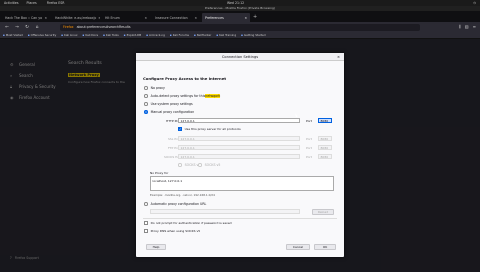  Describe the element at coordinates (156, 247) in the screenshot. I see `help-button: Help` at that location.